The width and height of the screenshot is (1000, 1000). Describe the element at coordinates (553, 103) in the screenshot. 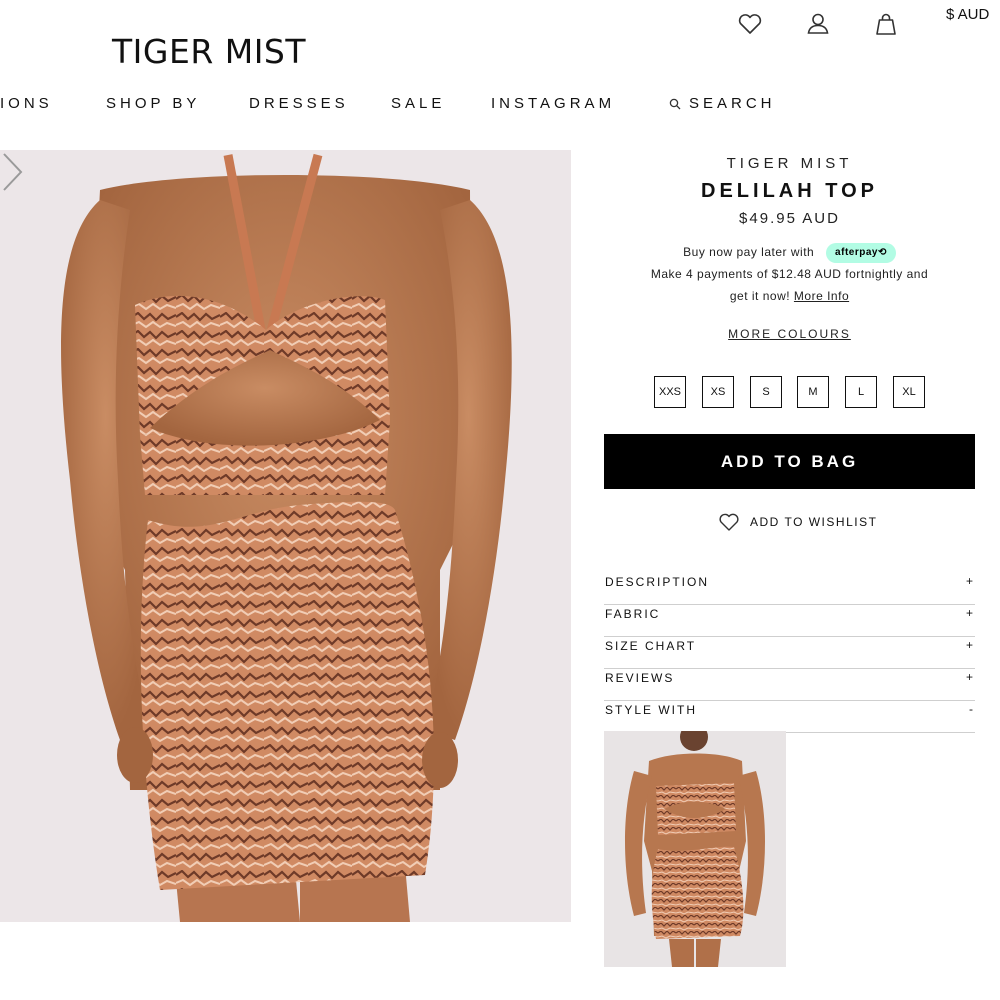

I see `nav-item-instagram: INSTAGRAM` at that location.